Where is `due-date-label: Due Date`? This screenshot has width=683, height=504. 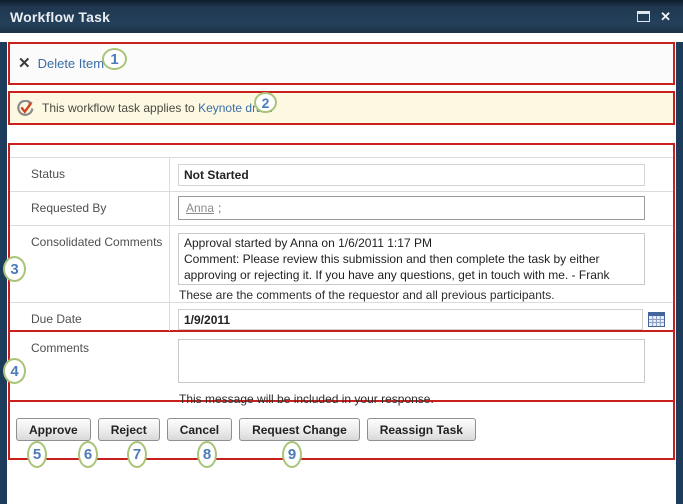 due-date-label: Due Date is located at coordinates (90, 317).